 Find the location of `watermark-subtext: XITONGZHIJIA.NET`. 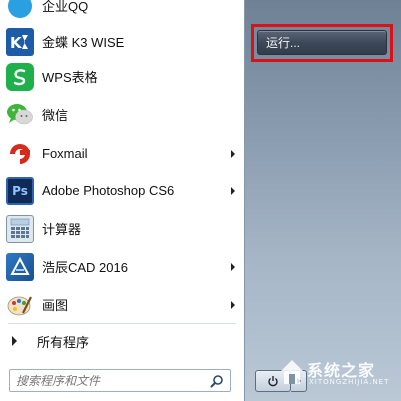

watermark-subtext: XITONGZHIJIA.NET is located at coordinates (349, 382).